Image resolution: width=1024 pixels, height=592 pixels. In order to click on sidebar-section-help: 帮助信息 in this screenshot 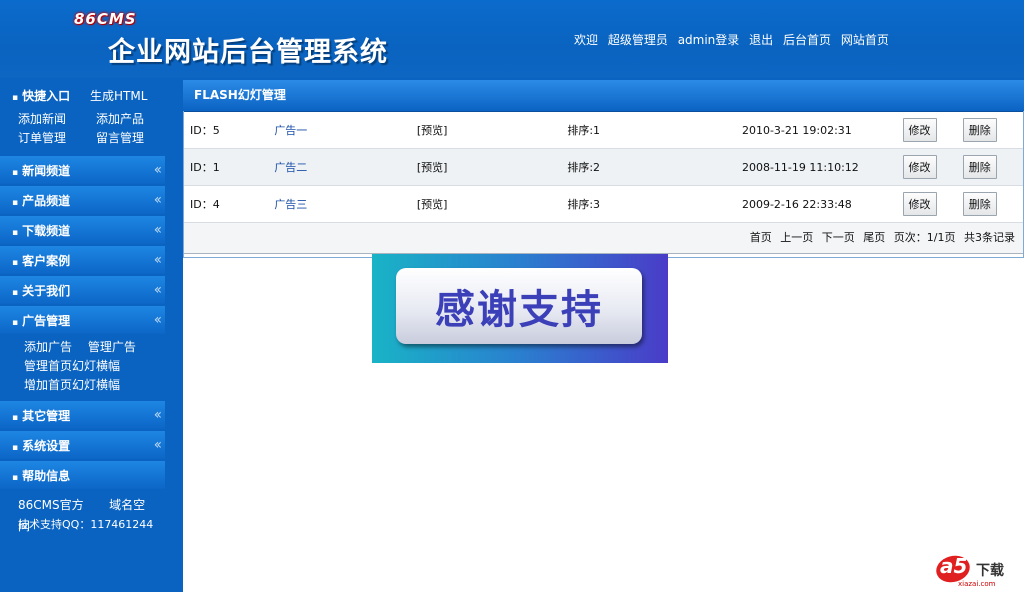, I will do `click(82, 475)`.